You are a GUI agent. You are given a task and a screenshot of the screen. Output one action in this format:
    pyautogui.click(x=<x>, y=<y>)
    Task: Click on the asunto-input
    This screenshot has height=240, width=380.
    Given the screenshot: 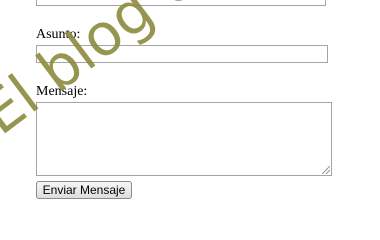 What is the action you would take?
    pyautogui.click(x=182, y=54)
    